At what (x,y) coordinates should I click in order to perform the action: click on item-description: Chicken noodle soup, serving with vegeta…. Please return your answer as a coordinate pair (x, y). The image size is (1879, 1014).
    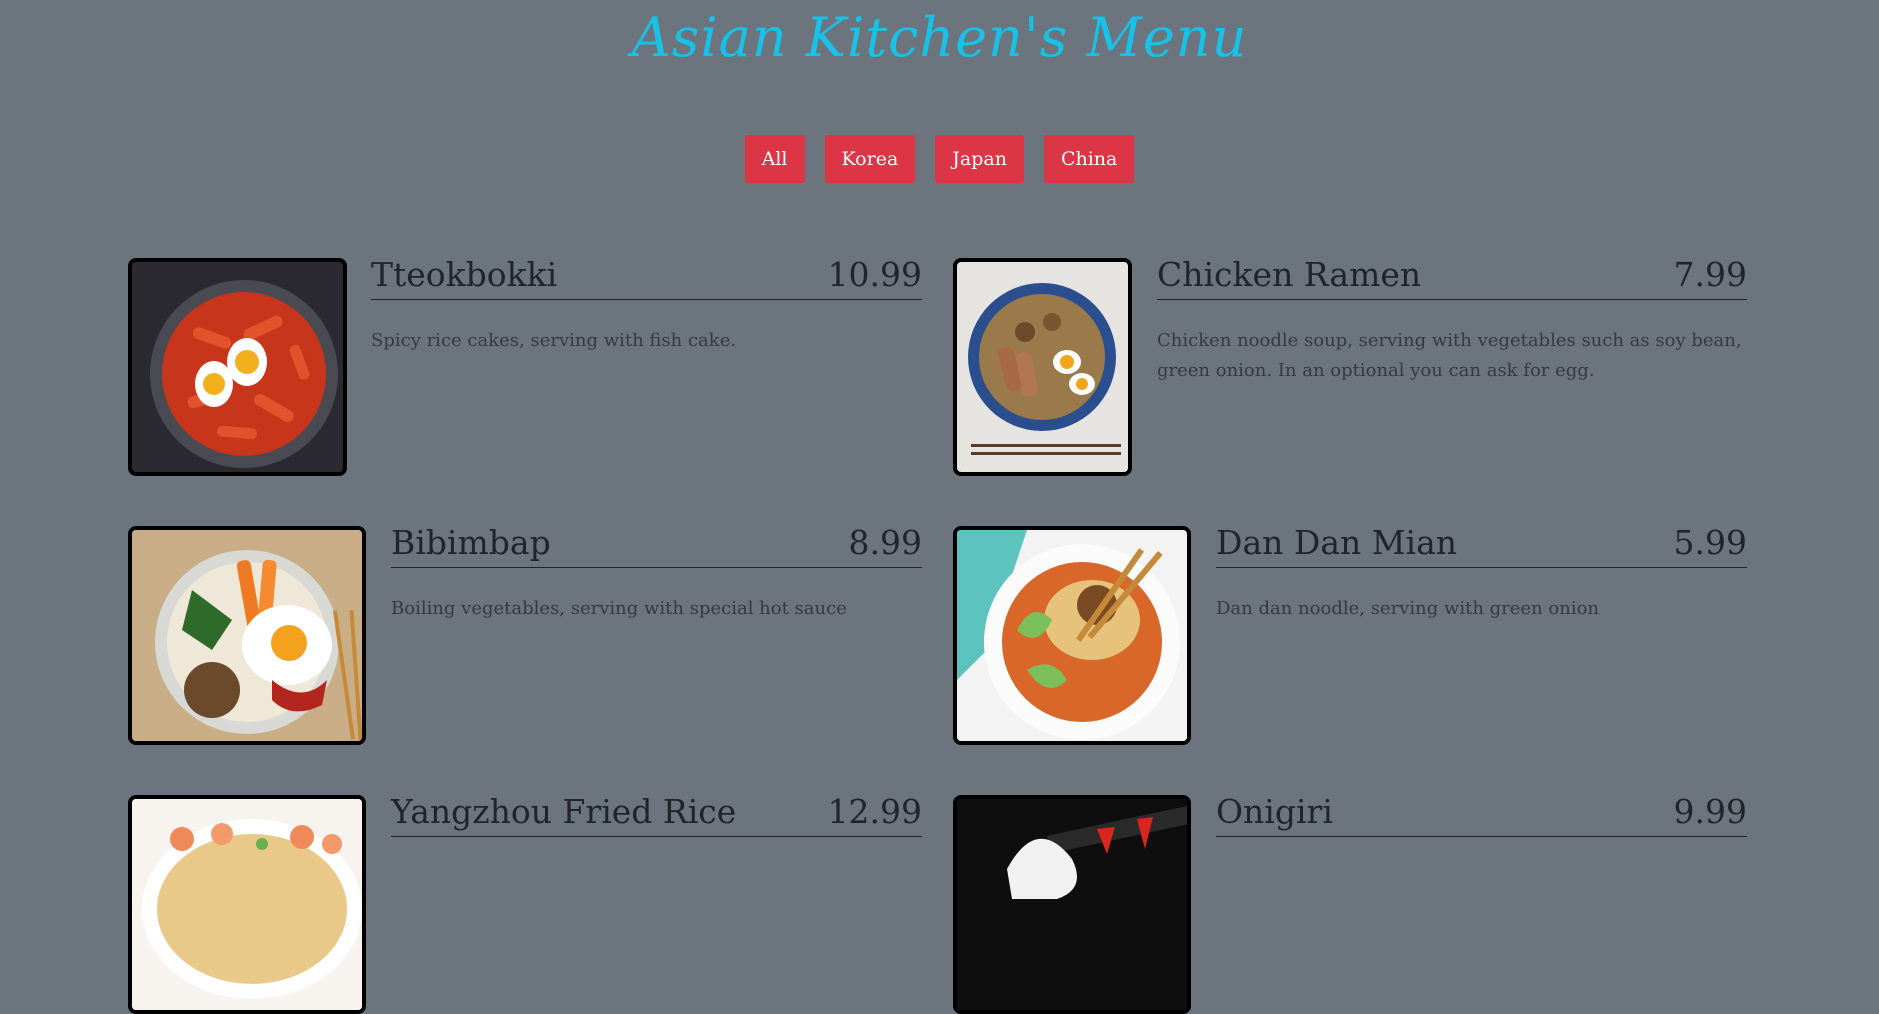
    Looking at the image, I should click on (1449, 355).